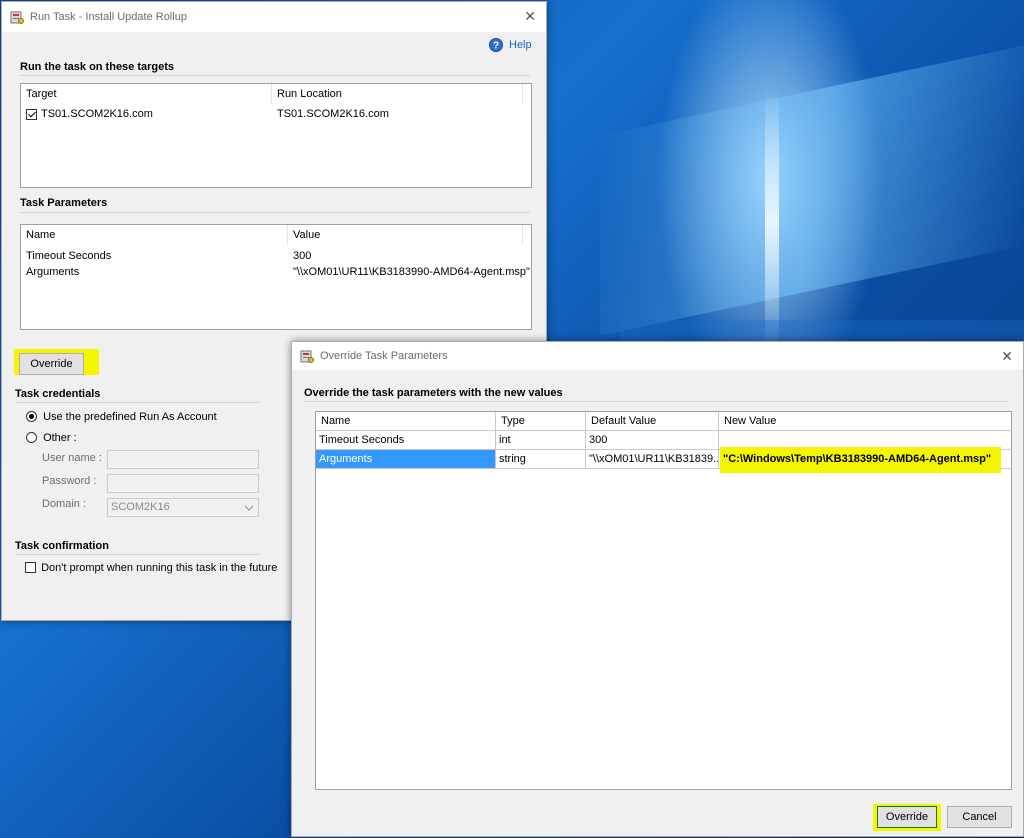  What do you see at coordinates (812, 190) in the screenshot?
I see `light-beam` at bounding box center [812, 190].